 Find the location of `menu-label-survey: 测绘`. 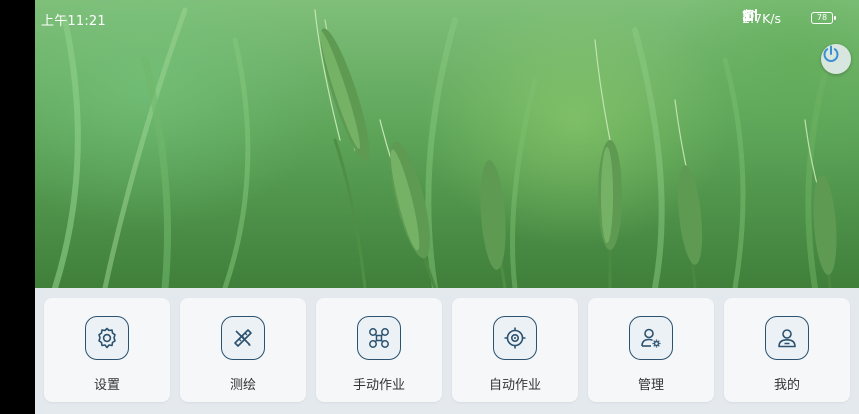

menu-label-survey: 测绘 is located at coordinates (242, 385).